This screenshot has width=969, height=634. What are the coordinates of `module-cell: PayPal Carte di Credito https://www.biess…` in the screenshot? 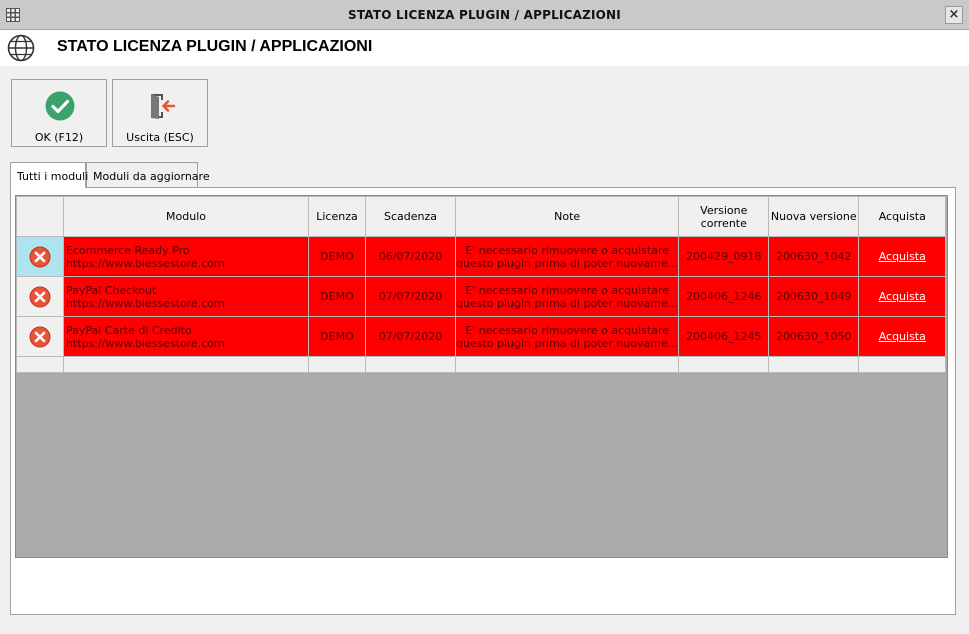 It's located at (186, 336).